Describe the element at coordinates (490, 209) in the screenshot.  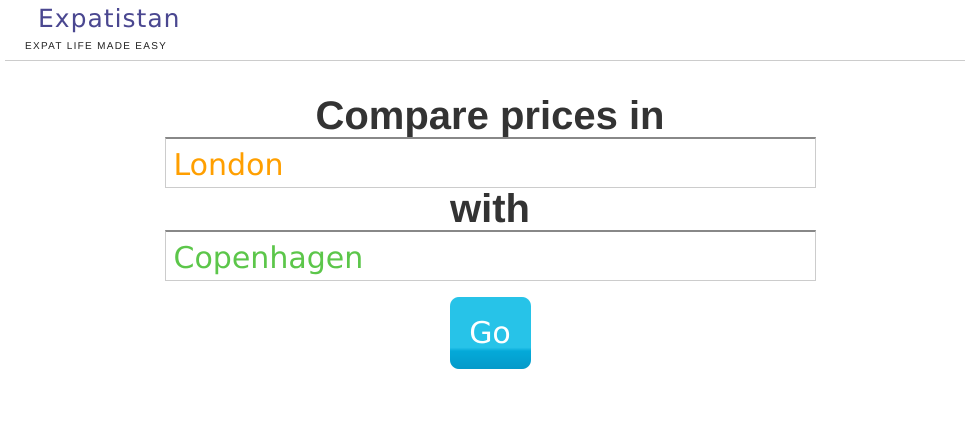
I see `with-label: with` at that location.